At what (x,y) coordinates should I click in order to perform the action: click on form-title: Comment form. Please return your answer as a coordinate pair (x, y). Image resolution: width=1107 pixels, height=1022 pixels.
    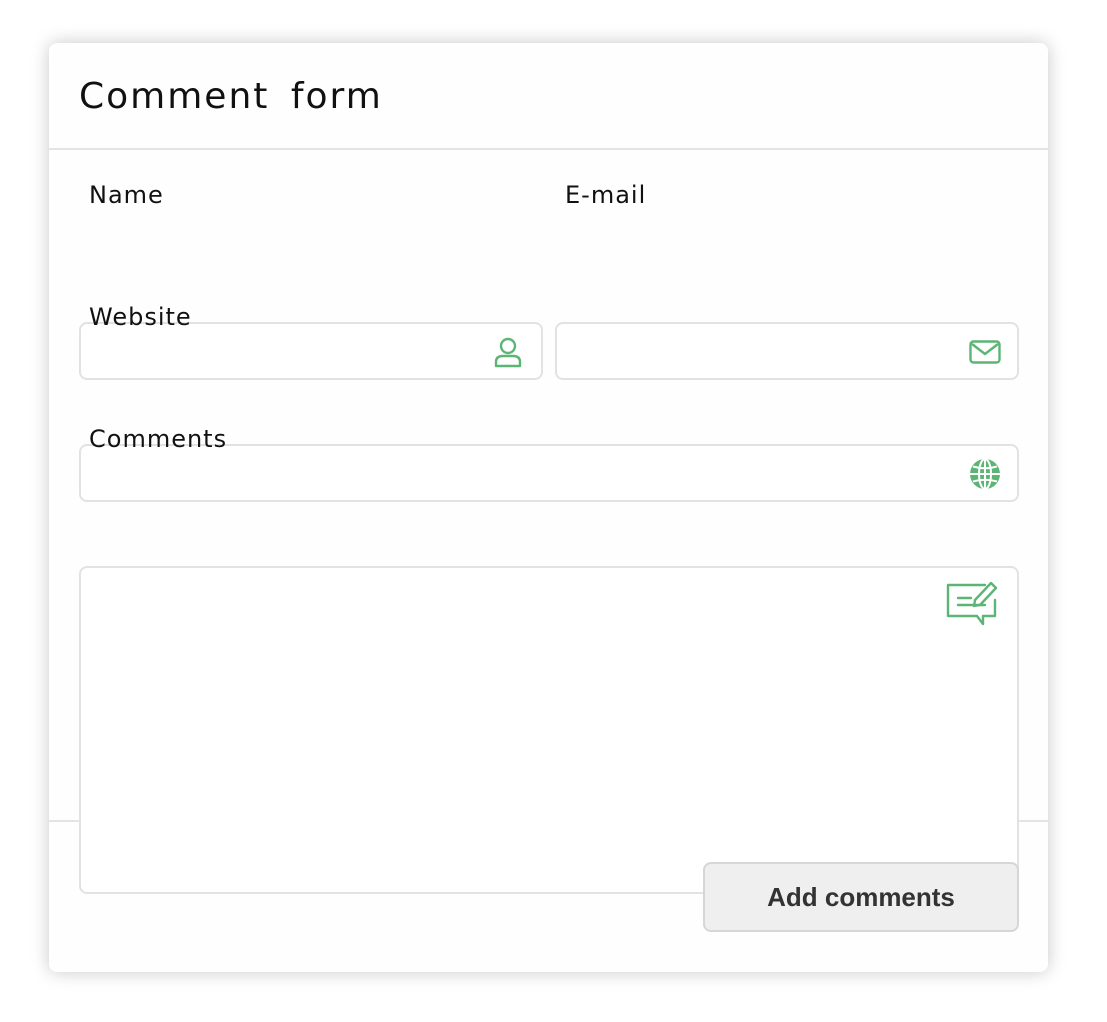
    Looking at the image, I should click on (231, 96).